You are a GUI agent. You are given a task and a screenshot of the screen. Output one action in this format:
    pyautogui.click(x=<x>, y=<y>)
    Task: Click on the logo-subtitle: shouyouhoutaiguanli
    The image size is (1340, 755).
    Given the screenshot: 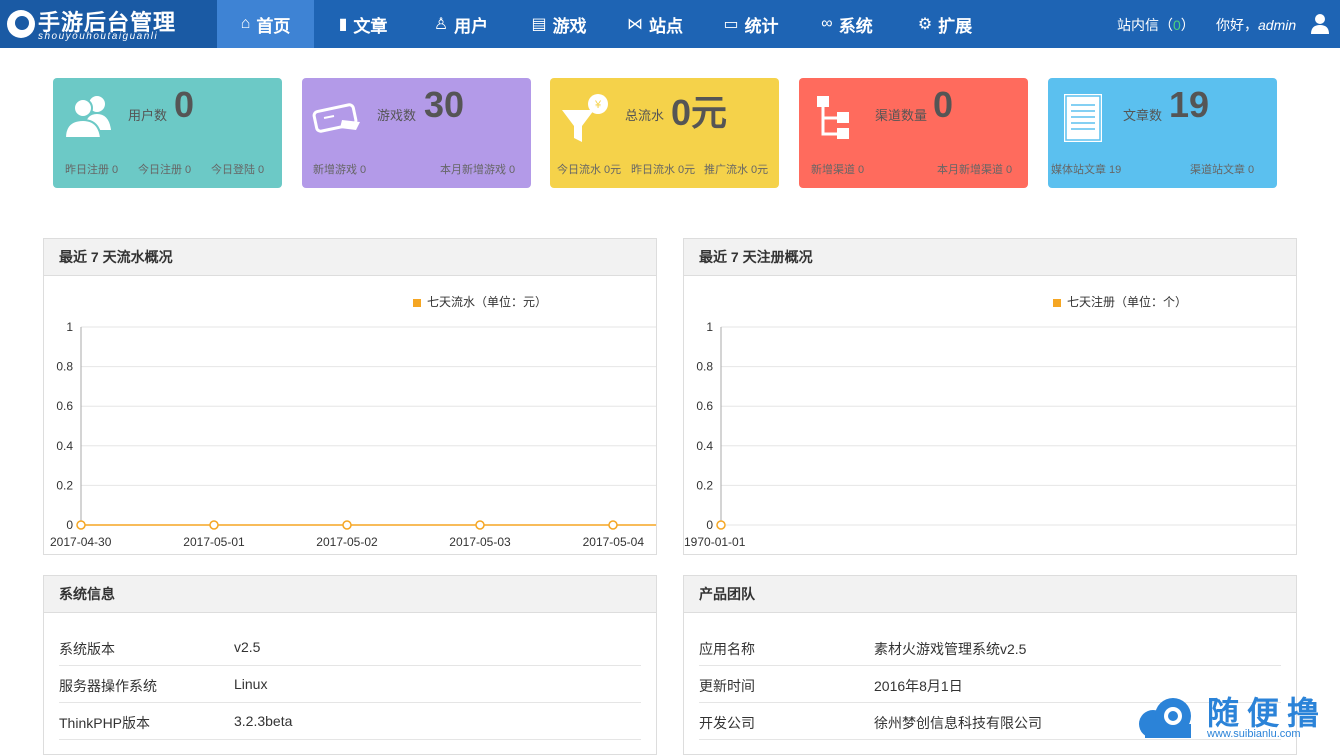 What is the action you would take?
    pyautogui.click(x=98, y=36)
    